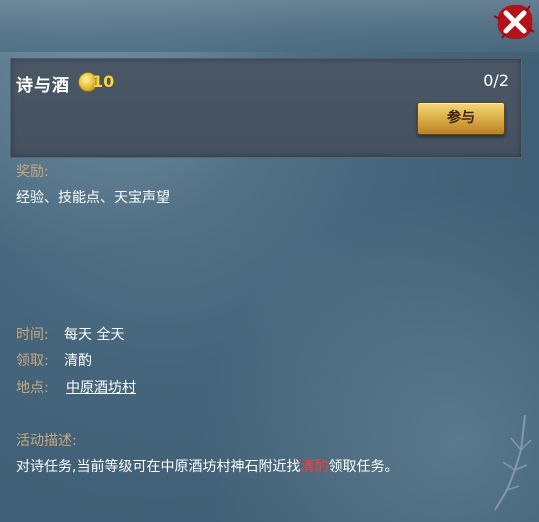 The width and height of the screenshot is (539, 522). What do you see at coordinates (461, 118) in the screenshot?
I see `join-button: 参与` at bounding box center [461, 118].